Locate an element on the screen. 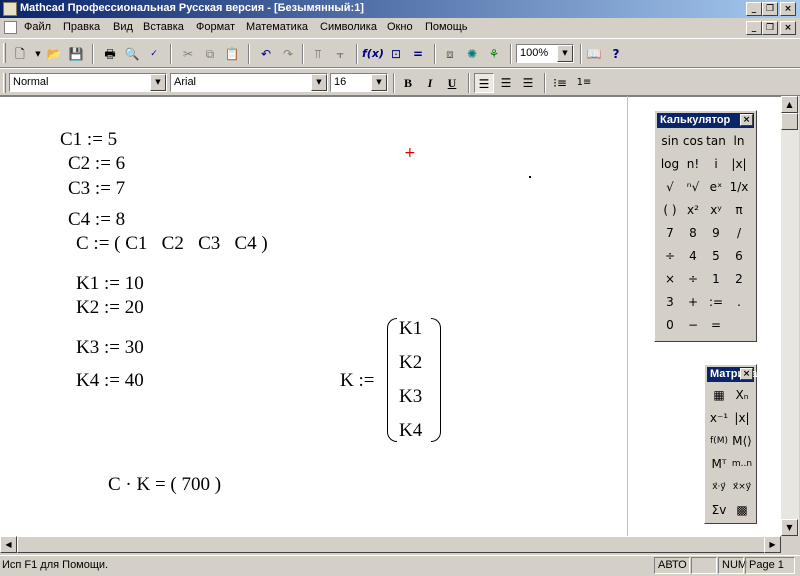  align-vertical-icon: ⫟ is located at coordinates (340, 54).